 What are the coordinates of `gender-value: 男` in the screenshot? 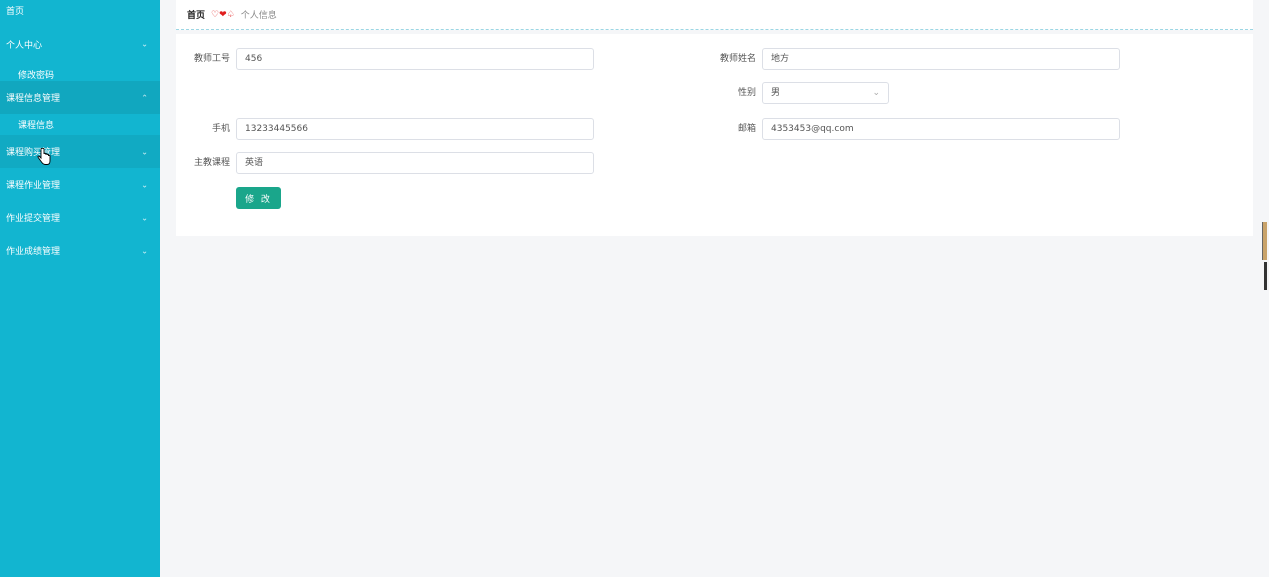 It's located at (776, 93).